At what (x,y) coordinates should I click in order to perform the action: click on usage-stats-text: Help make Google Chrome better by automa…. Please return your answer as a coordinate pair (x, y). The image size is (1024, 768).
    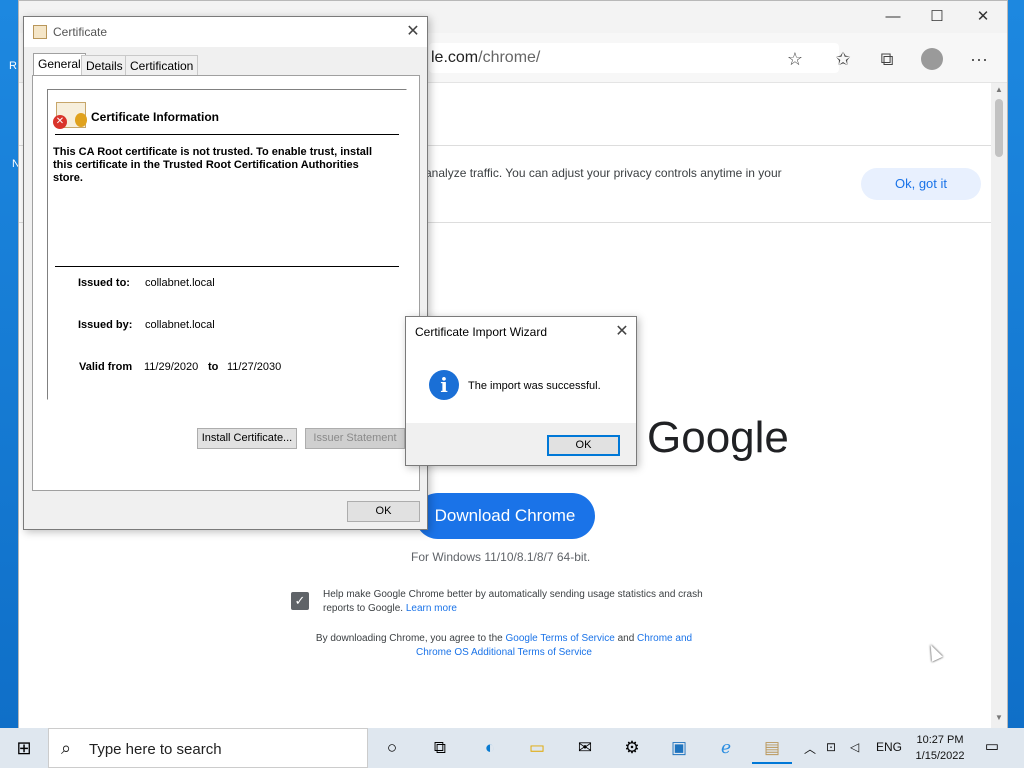
    Looking at the image, I should click on (513, 601).